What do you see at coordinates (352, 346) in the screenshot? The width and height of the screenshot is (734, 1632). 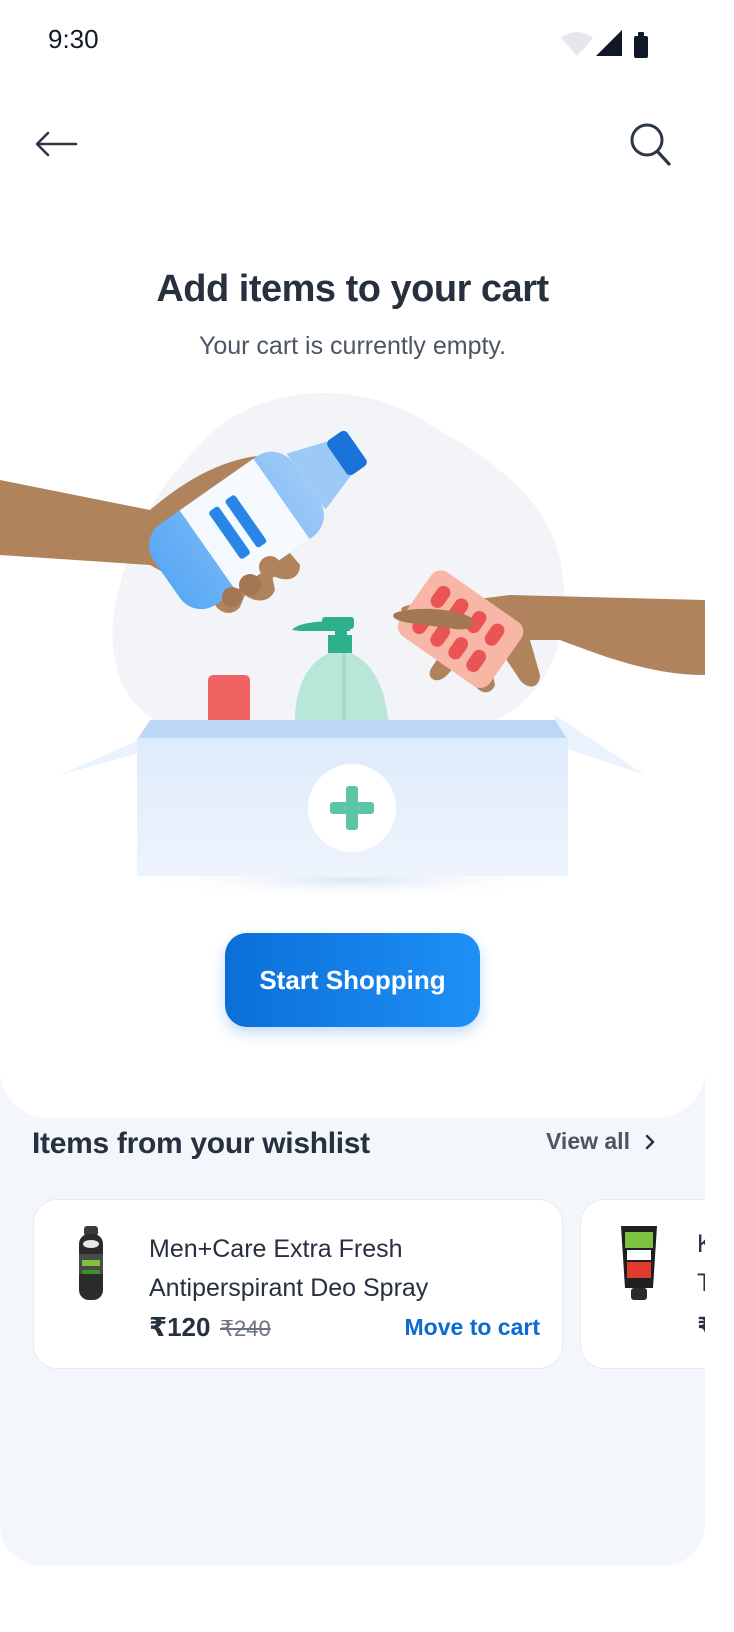 I see `empty-cart-subtitle: Your cart is currently empty.` at bounding box center [352, 346].